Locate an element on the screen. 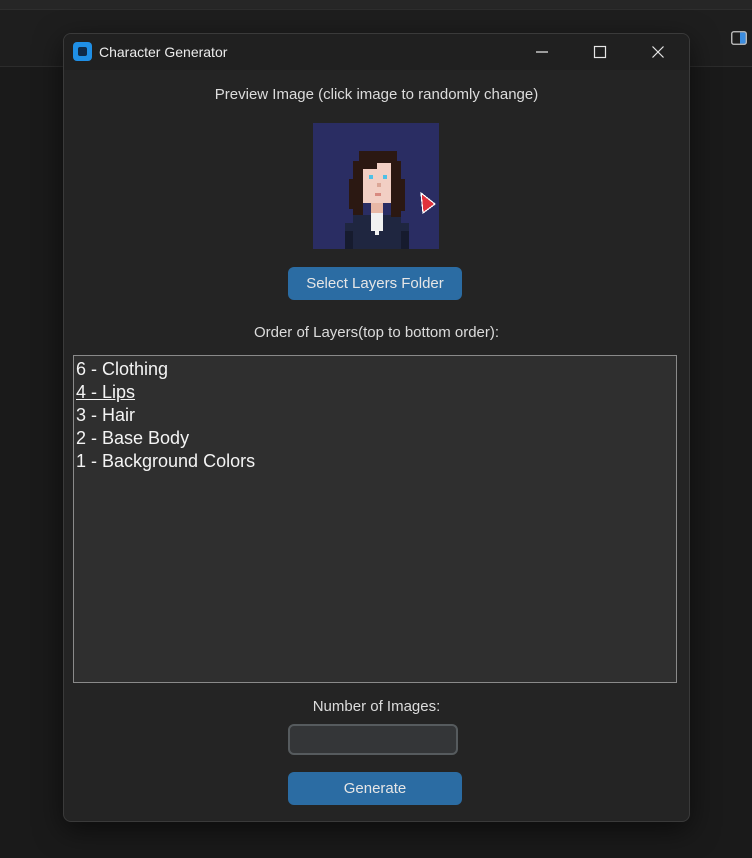 This screenshot has height=858, width=752. number-of-images-input is located at coordinates (373, 739).